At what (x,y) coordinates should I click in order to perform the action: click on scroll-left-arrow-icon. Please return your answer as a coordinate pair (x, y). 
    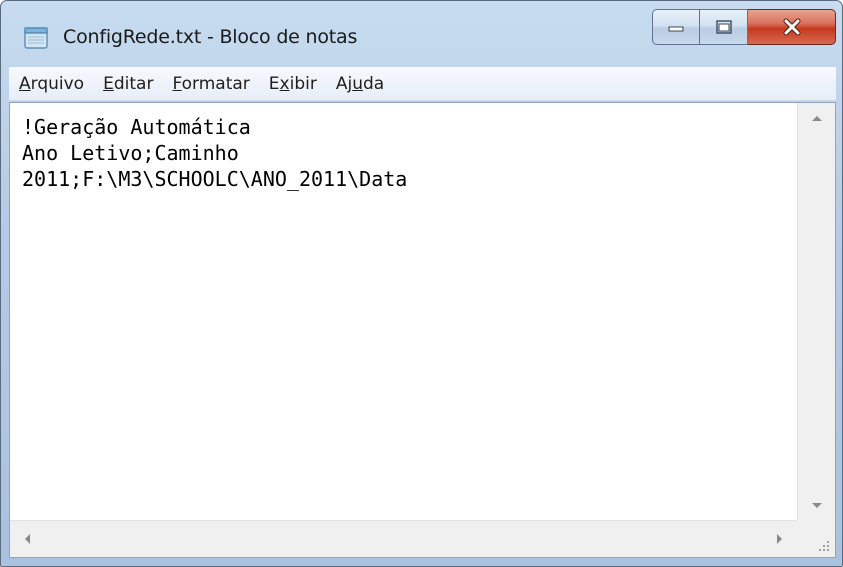
    Looking at the image, I should click on (27, 539).